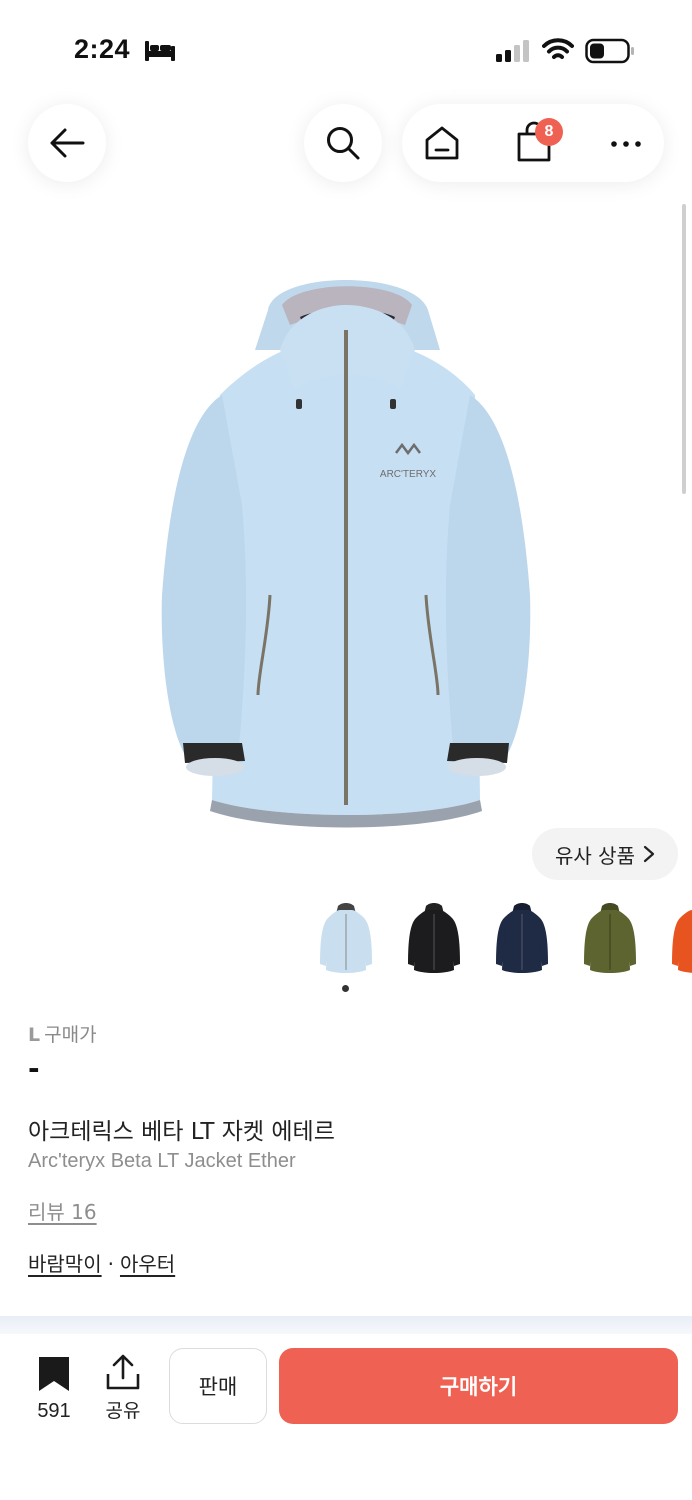  Describe the element at coordinates (54, 1374) in the screenshot. I see `bookmark-icon` at that location.